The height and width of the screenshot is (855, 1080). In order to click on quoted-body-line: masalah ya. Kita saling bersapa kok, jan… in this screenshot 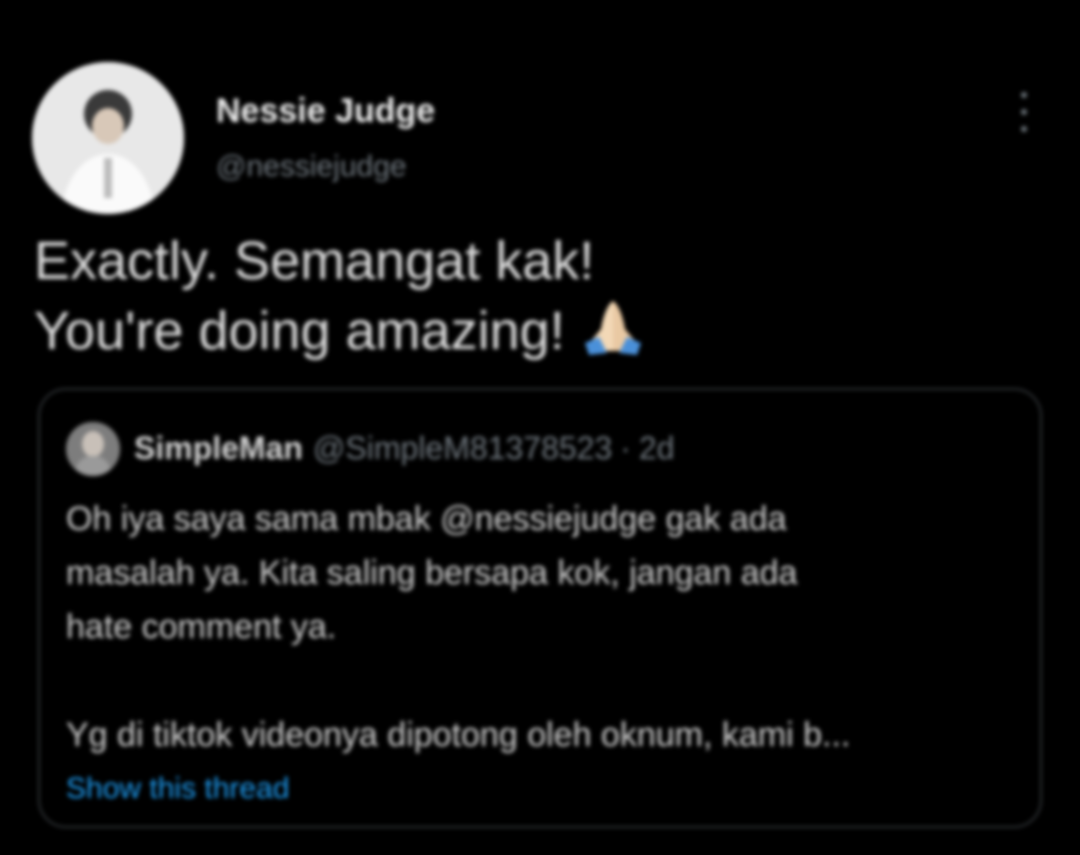, I will do `click(432, 573)`.